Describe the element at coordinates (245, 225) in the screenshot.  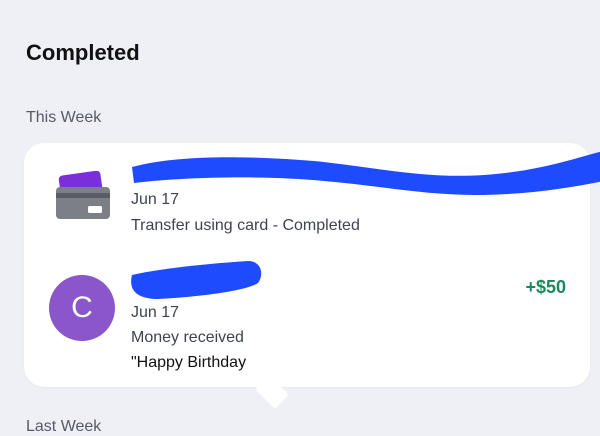
I see `transaction-description: Transfer using card - Completed` at that location.